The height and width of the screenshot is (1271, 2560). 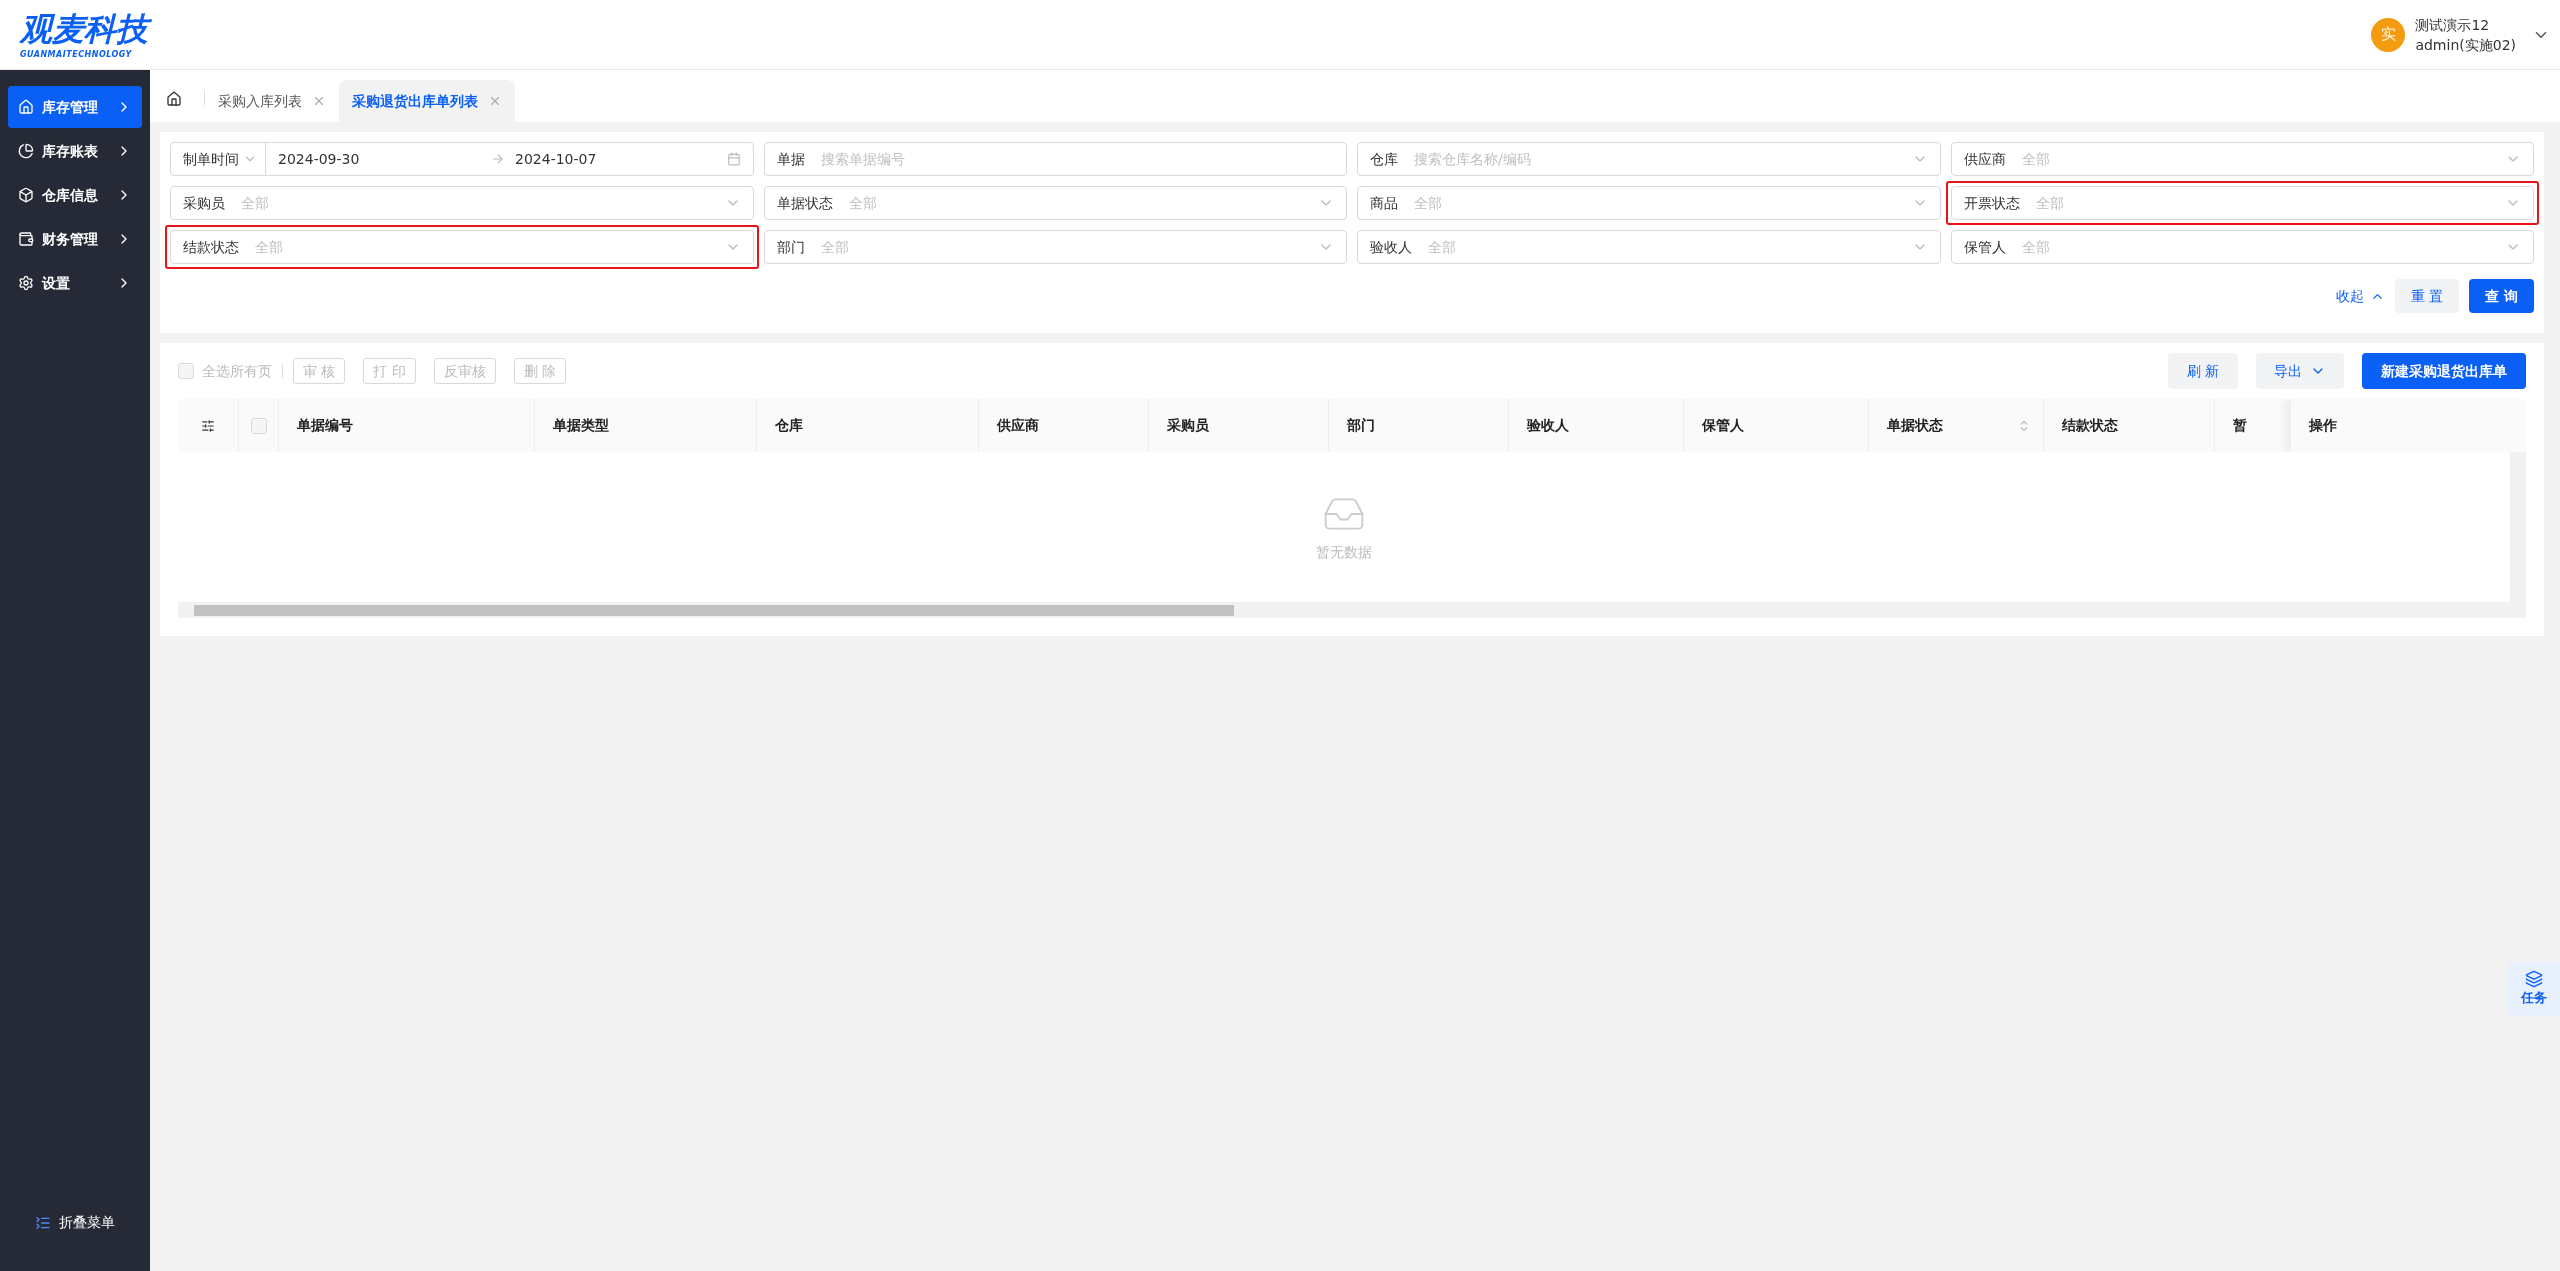 What do you see at coordinates (733, 159) in the screenshot?
I see `calendar-icon` at bounding box center [733, 159].